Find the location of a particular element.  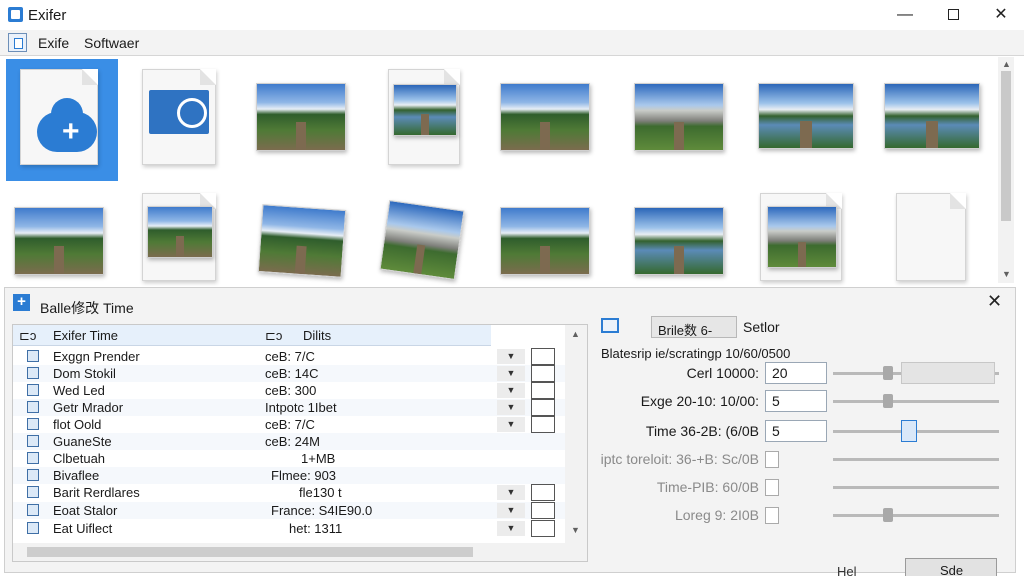

setting-row: Cerl 10000: 20 is located at coordinates (800, 373).